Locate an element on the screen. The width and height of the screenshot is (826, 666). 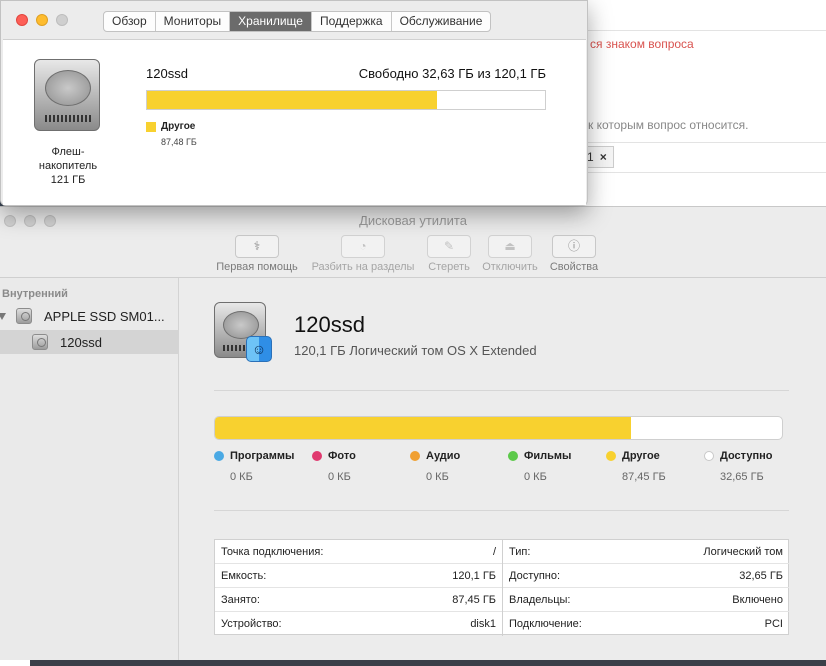
info-value: 120,1 ГБ is located at coordinates (474, 575).